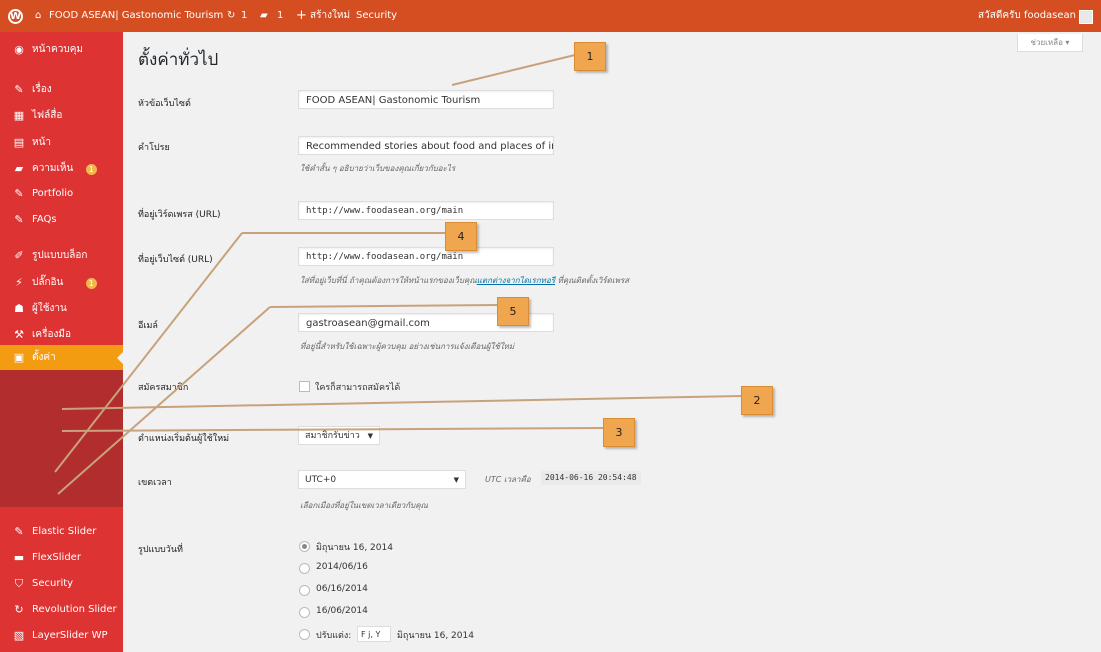  What do you see at coordinates (461, 236) in the screenshot?
I see `callout-4: 4` at bounding box center [461, 236].